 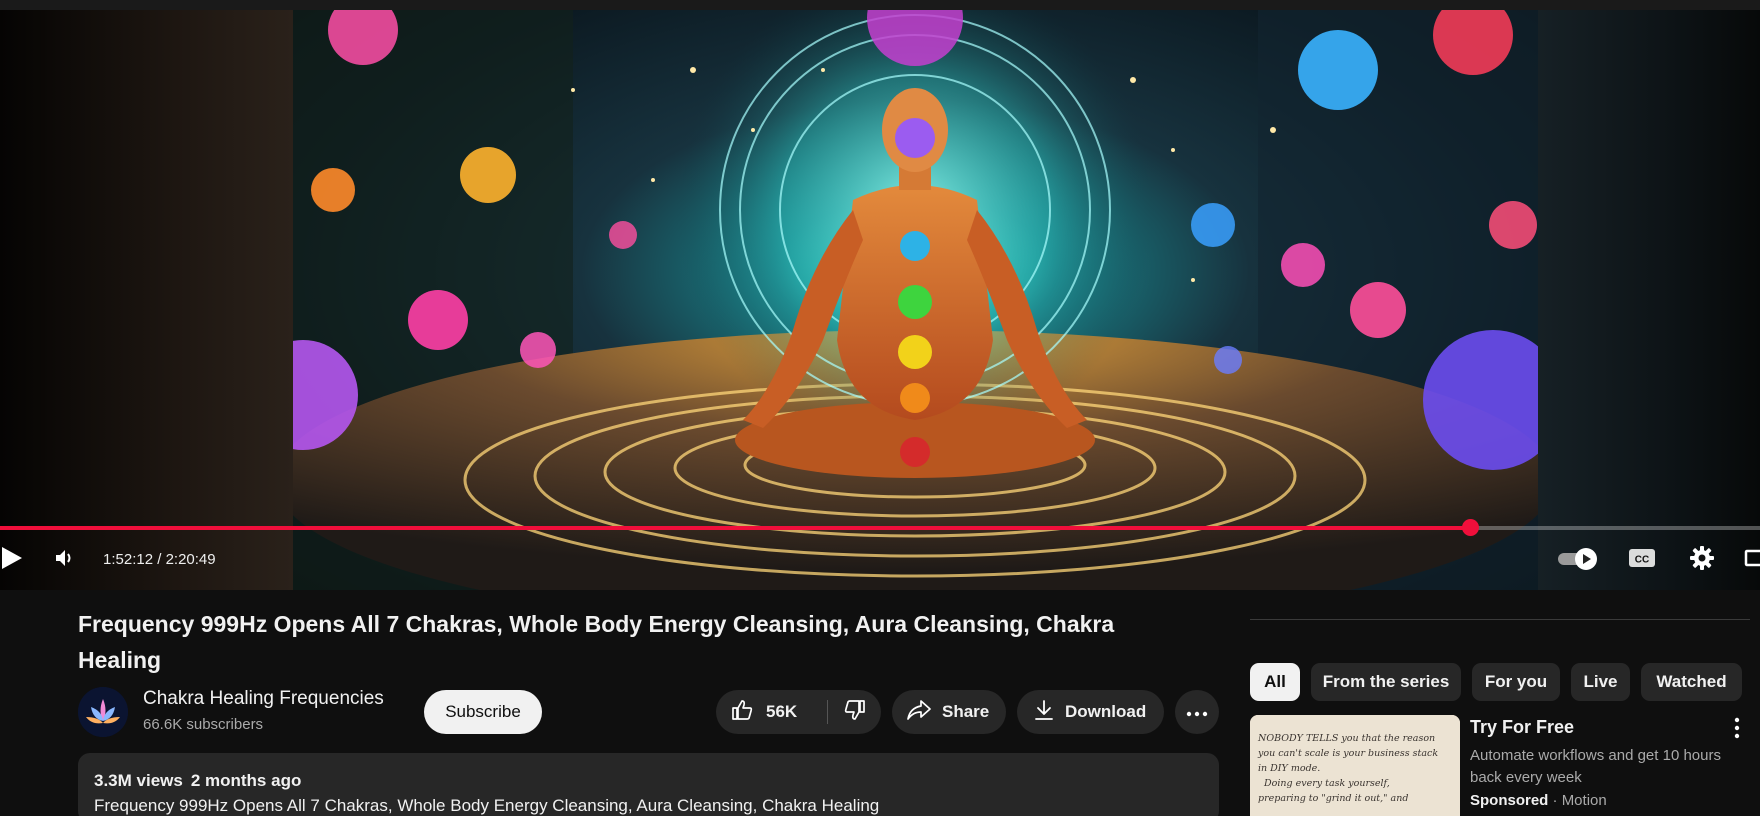 What do you see at coordinates (1346, 738) in the screenshot?
I see `ad-thumb-line-1: NOBODY TELLS you that the reason` at bounding box center [1346, 738].